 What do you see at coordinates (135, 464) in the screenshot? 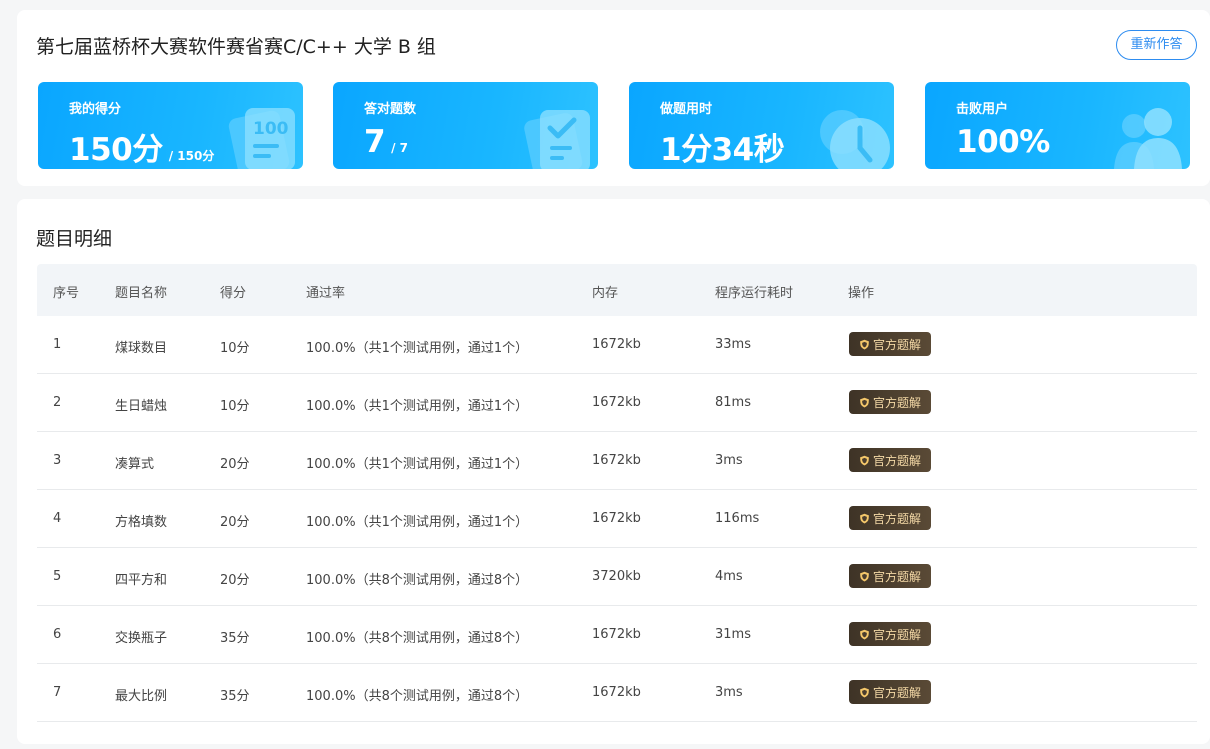
I see `question-name: 凑算式` at bounding box center [135, 464].